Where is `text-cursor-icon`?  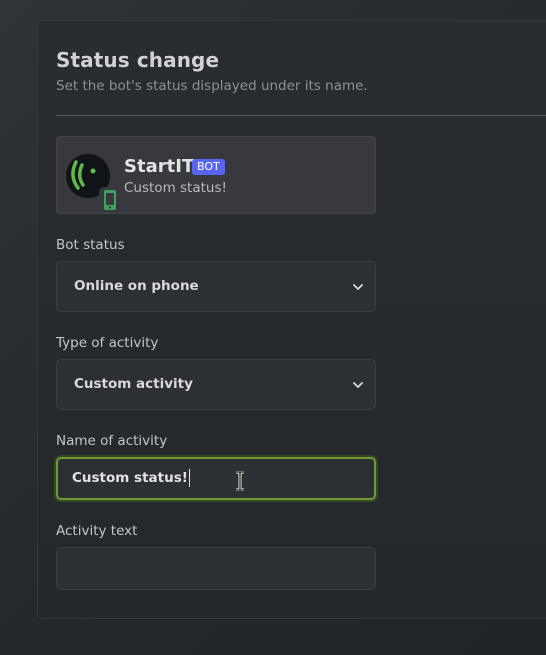
text-cursor-icon is located at coordinates (240, 481).